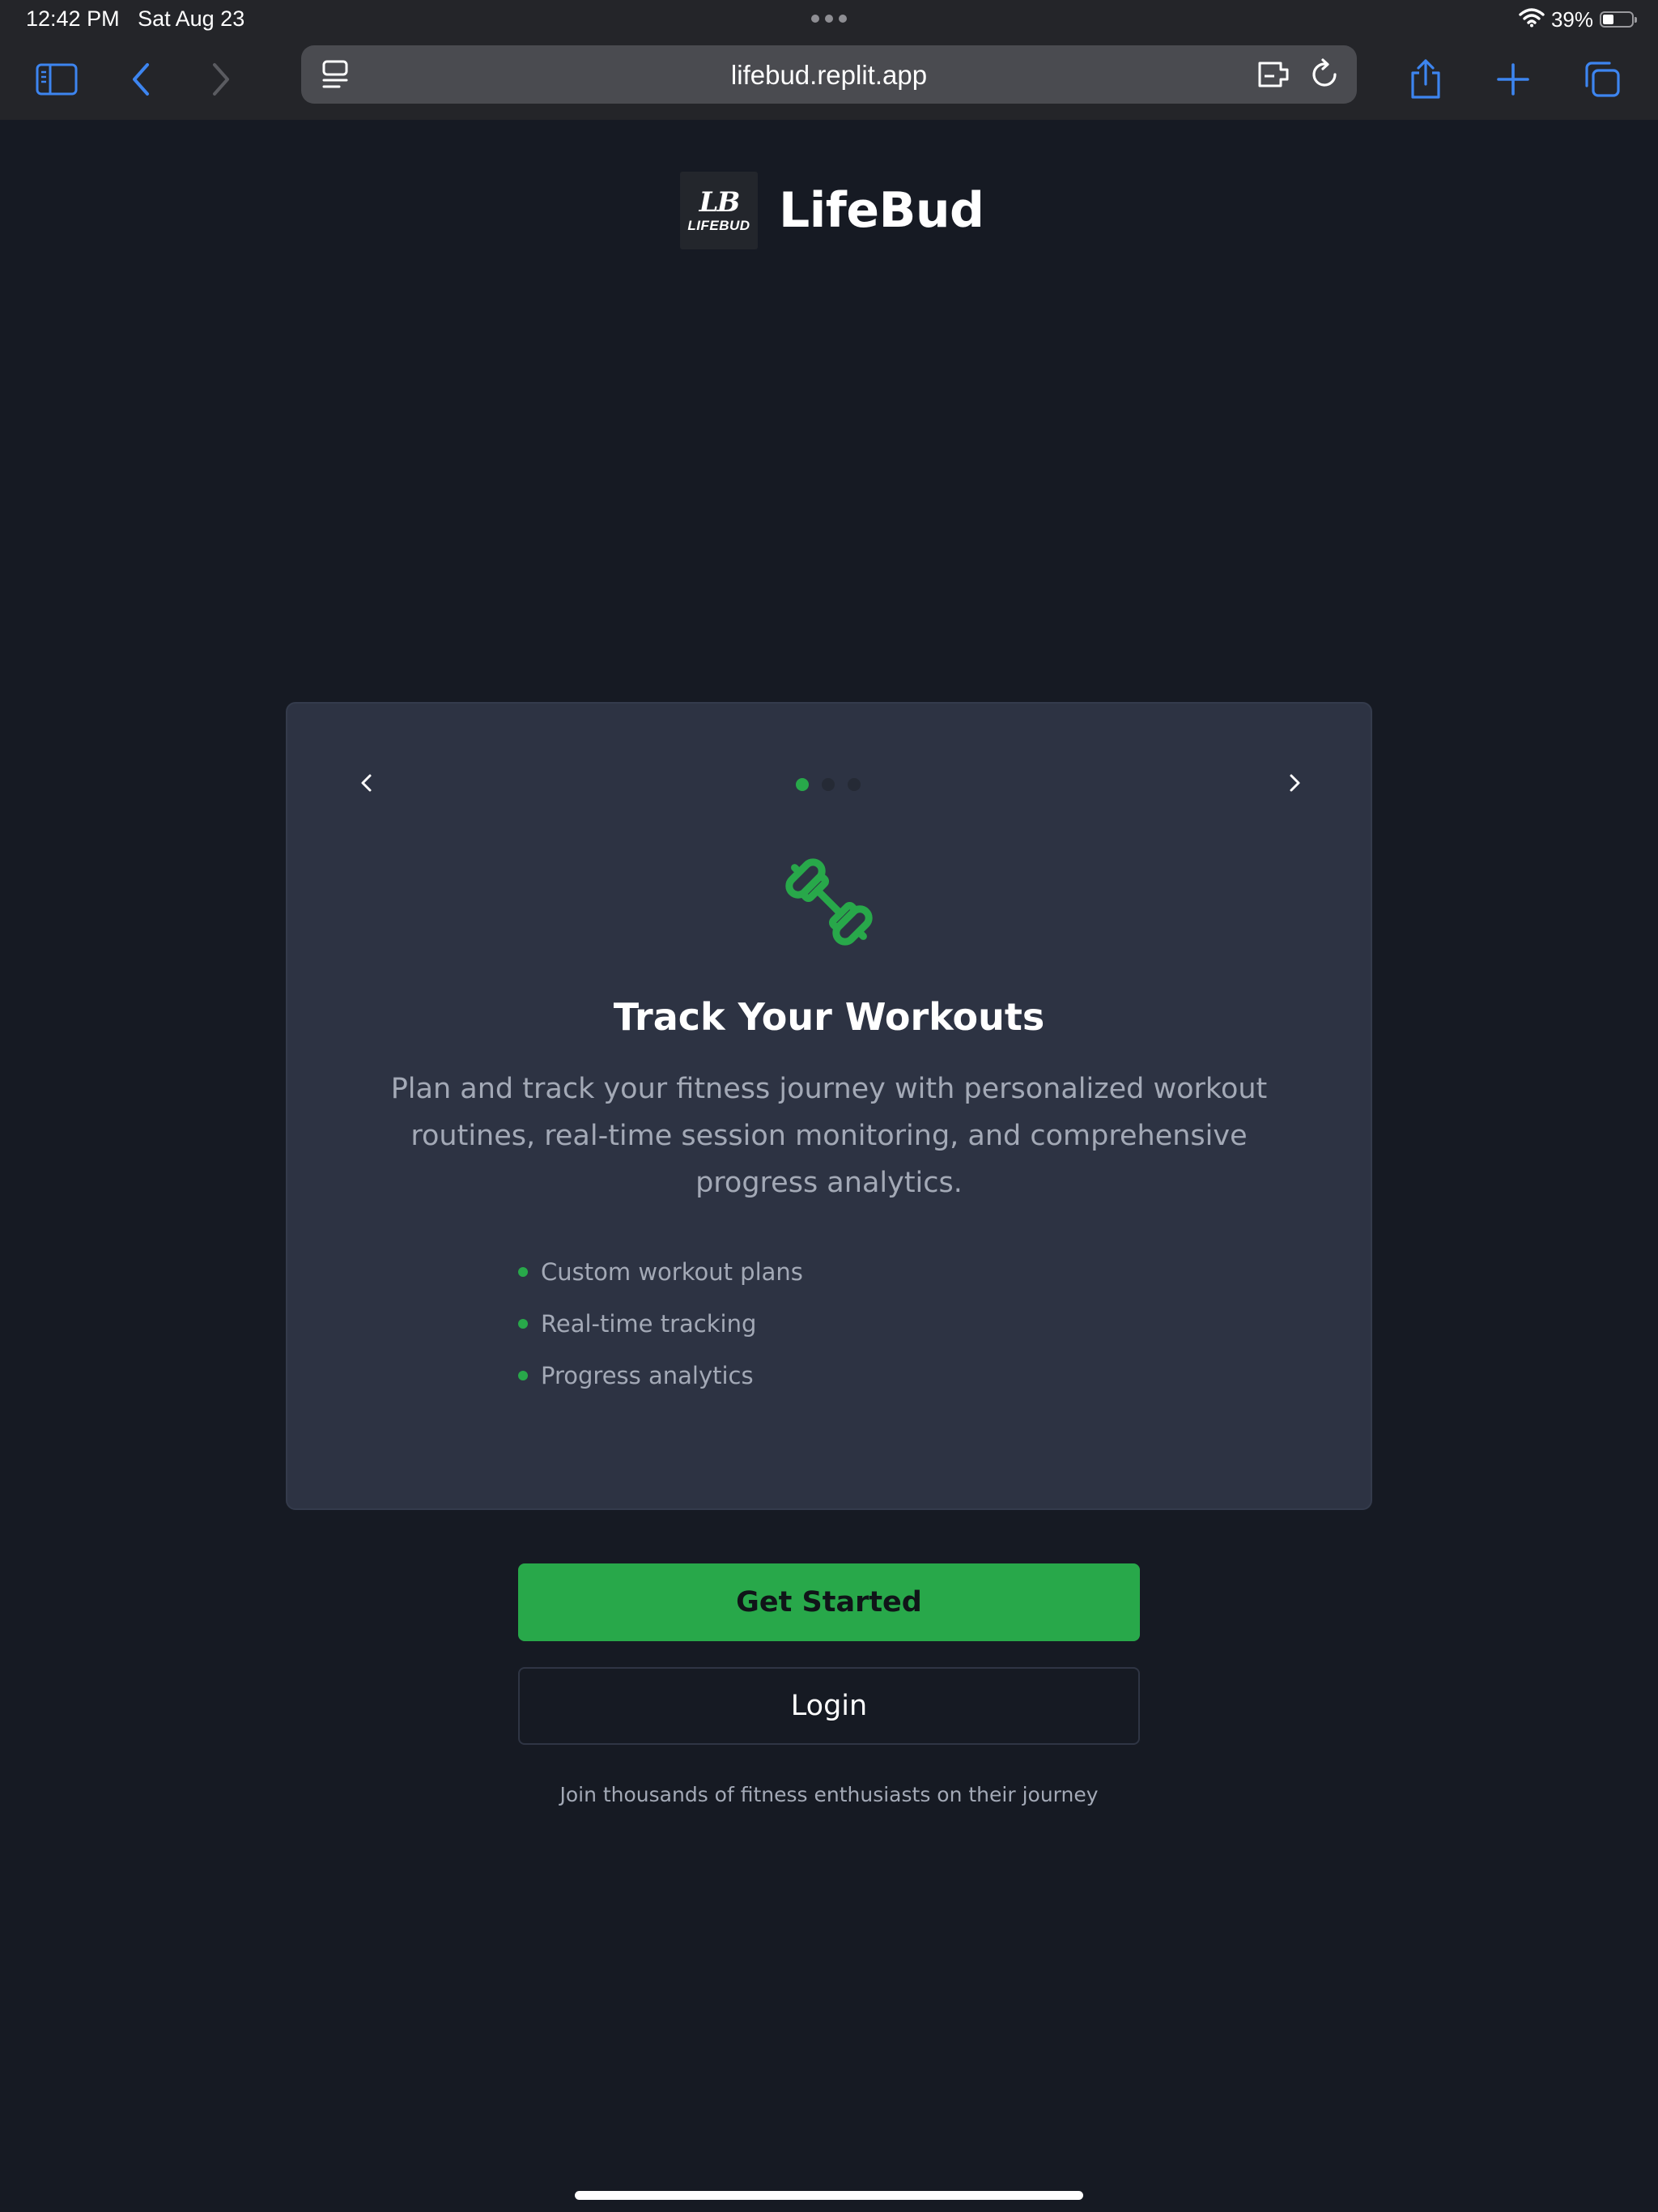 This screenshot has height=2212, width=1658. I want to click on battery-percent: 39%, so click(1571, 19).